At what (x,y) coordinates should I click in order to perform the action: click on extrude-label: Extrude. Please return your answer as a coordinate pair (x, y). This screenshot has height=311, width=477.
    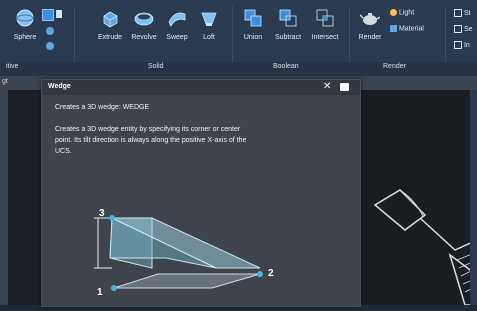
    Looking at the image, I should click on (110, 37).